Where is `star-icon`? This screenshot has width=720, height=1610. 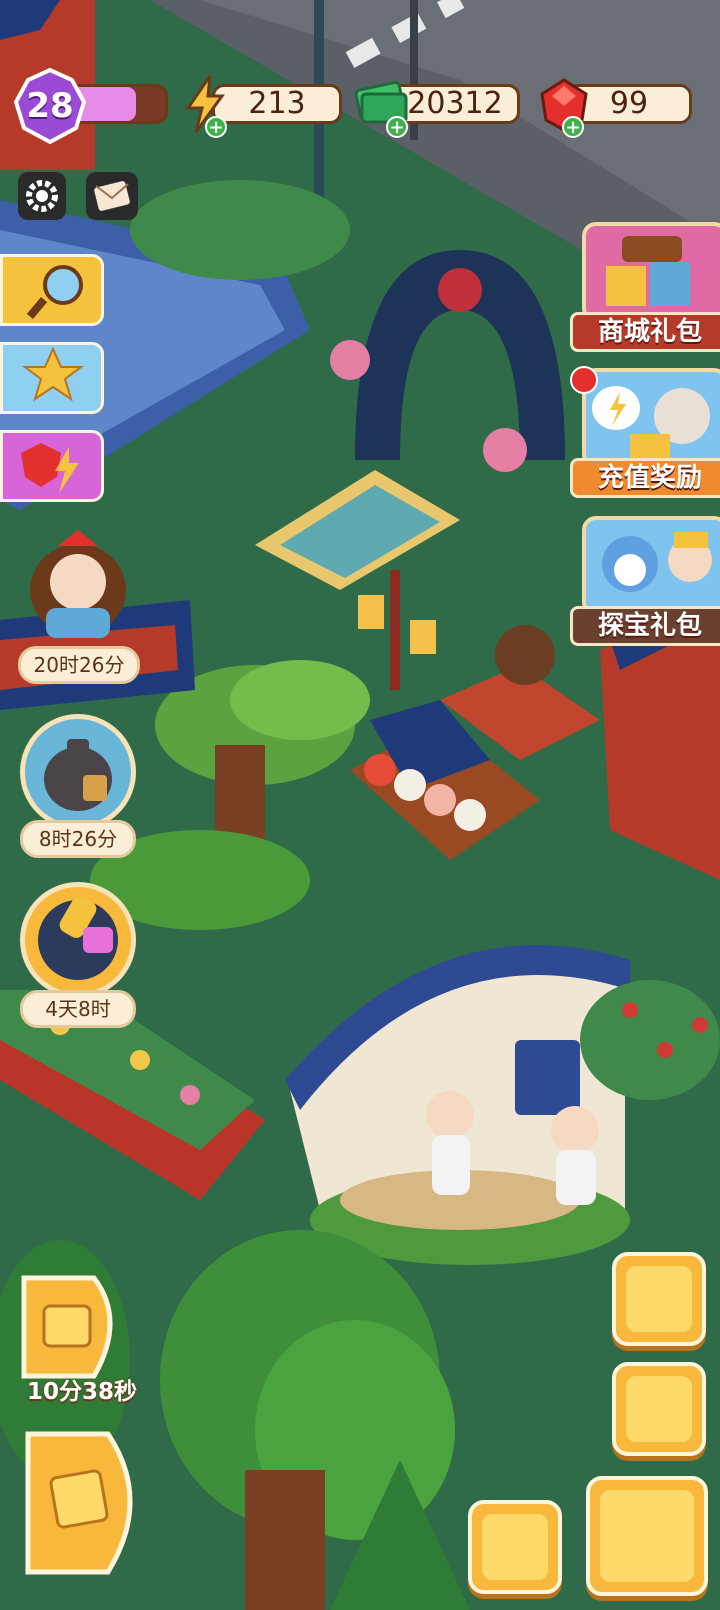
star-icon is located at coordinates (53, 374).